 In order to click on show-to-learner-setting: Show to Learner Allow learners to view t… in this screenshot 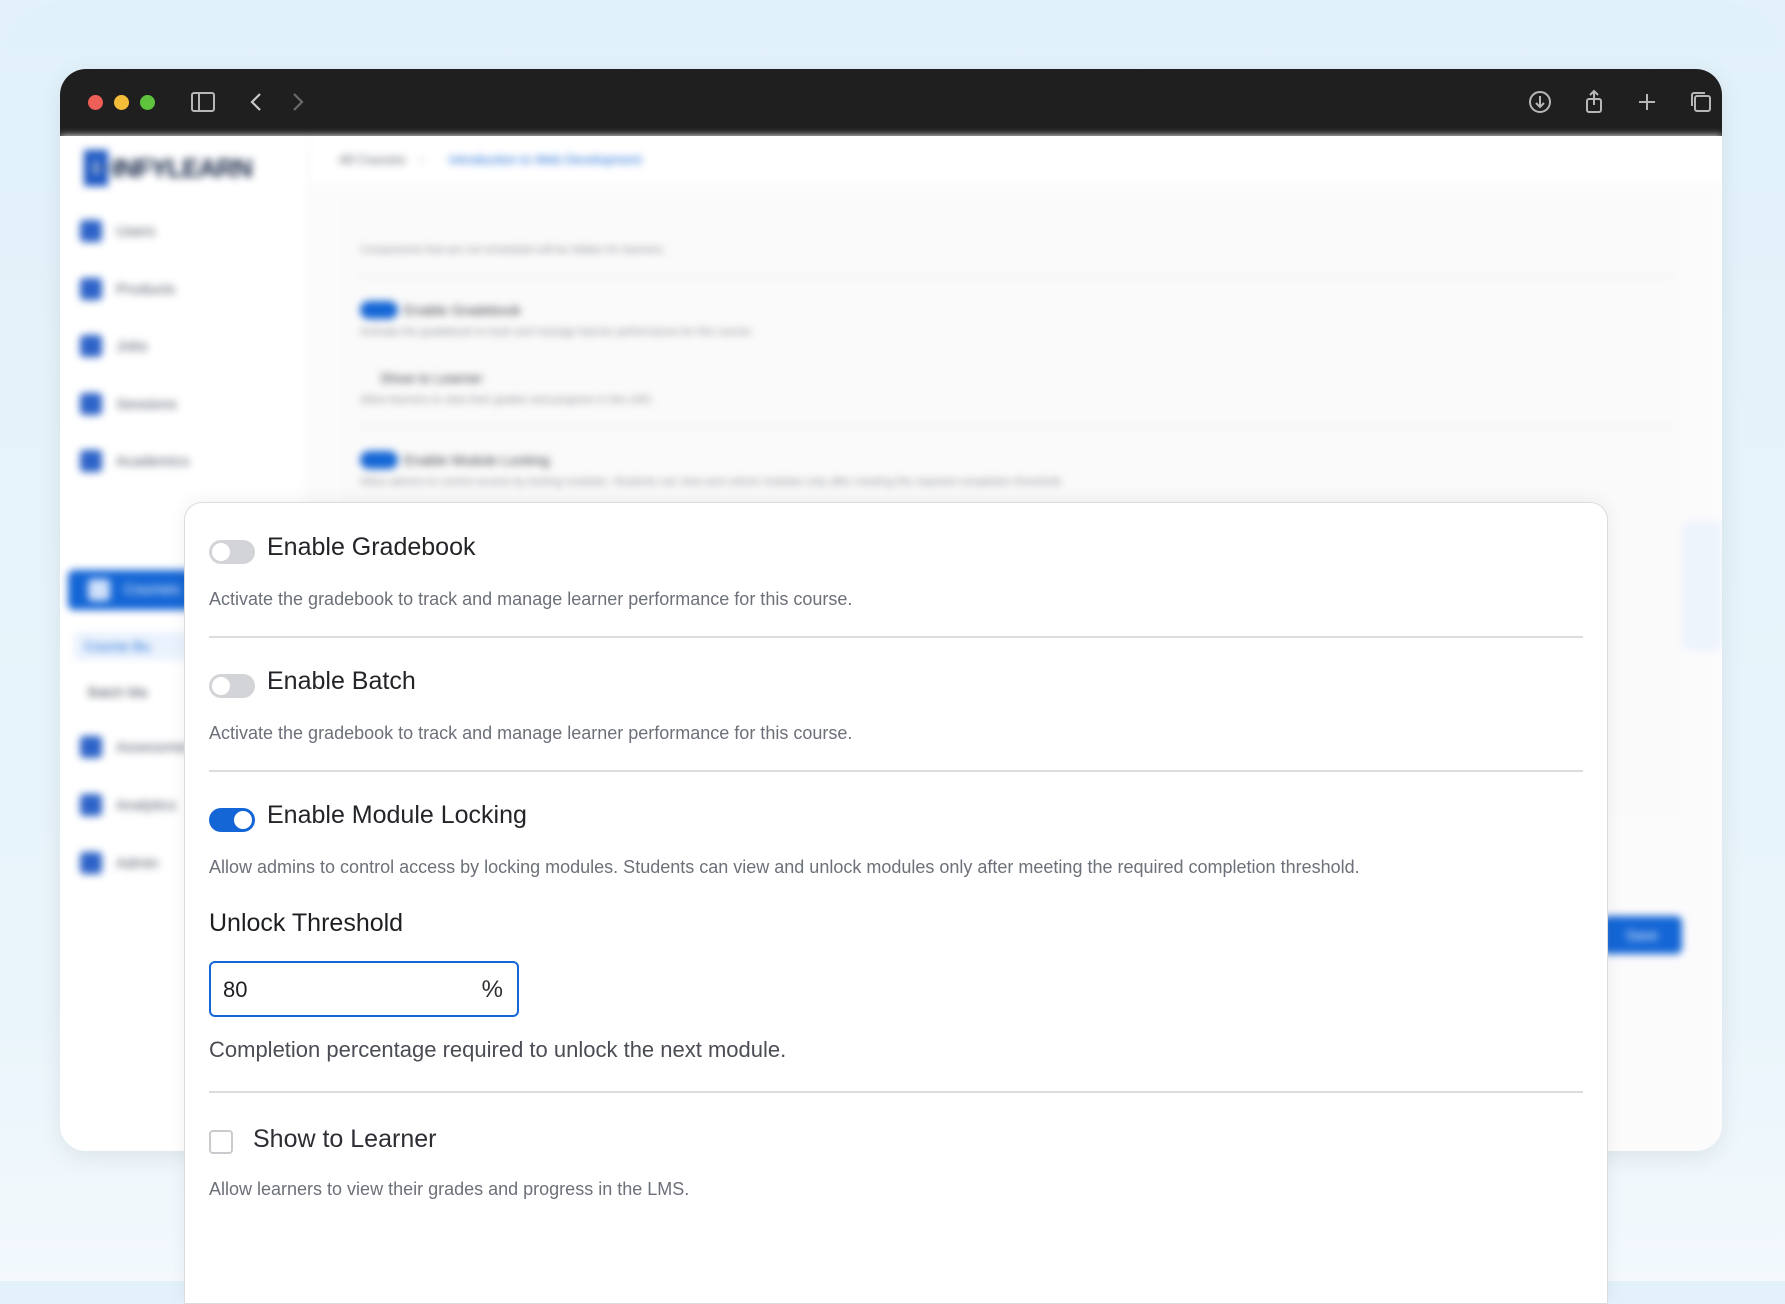, I will do `click(896, 1185)`.